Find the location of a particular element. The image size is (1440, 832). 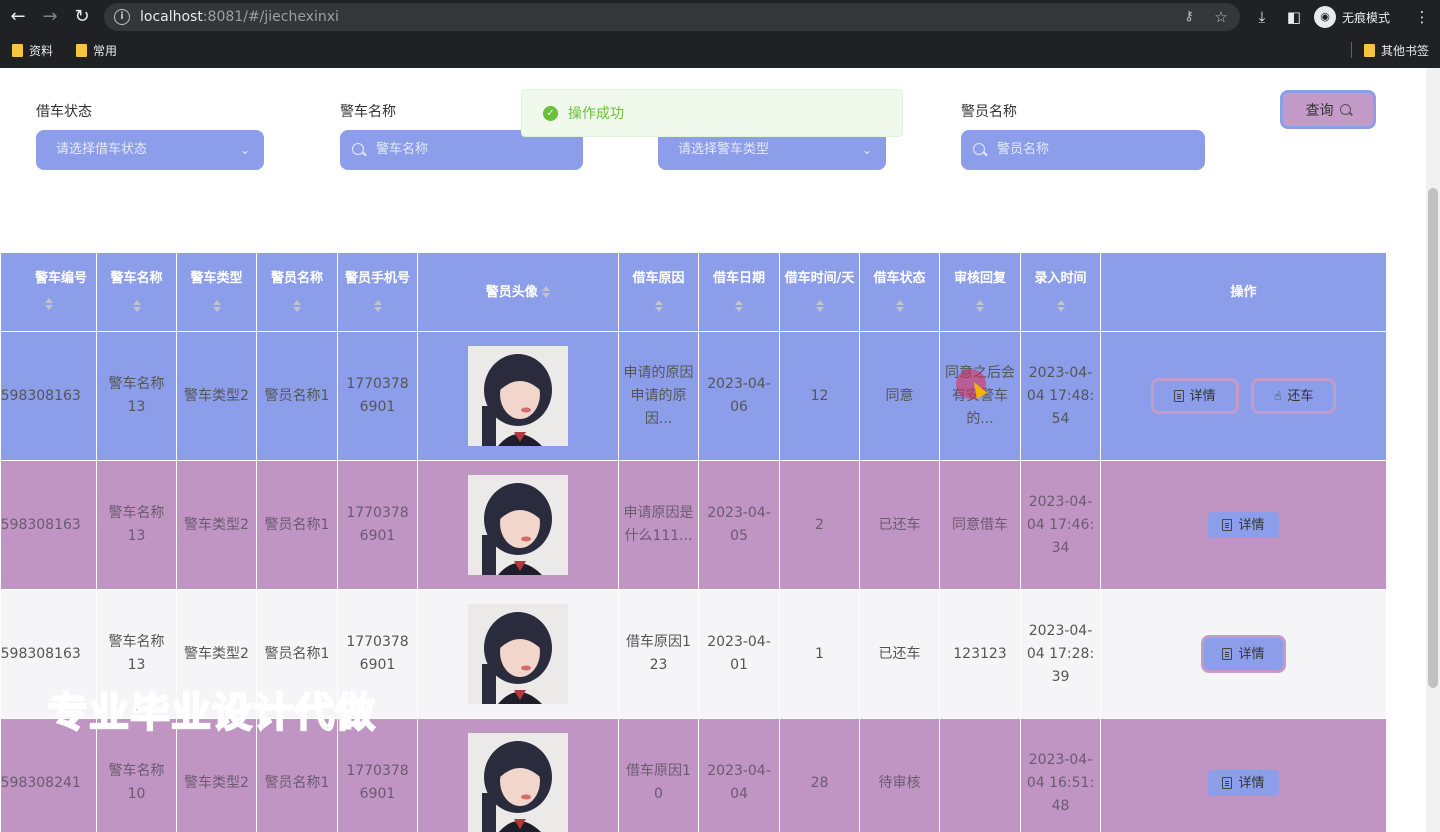

cell-reply is located at coordinates (980, 775).